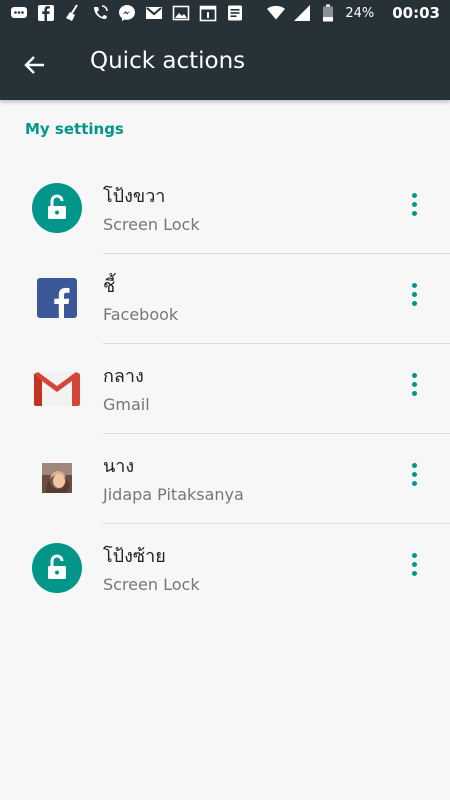 The height and width of the screenshot is (800, 450). Describe the element at coordinates (416, 13) in the screenshot. I see `clock: 00:03` at that location.